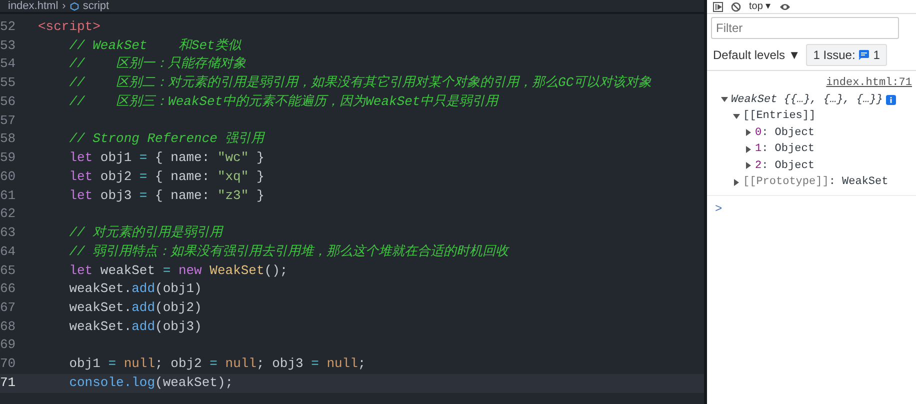 Image resolution: width=916 pixels, height=404 pixels. What do you see at coordinates (96, 6) in the screenshot?
I see `breadcrumb-item: script` at bounding box center [96, 6].